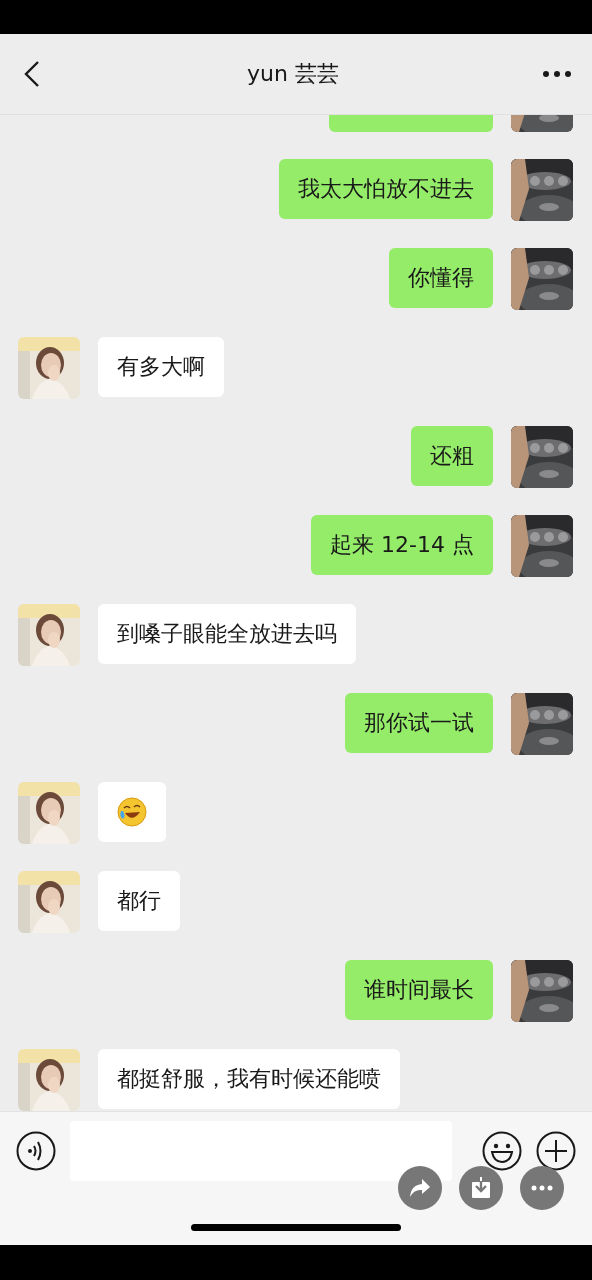 This screenshot has width=592, height=1280. Describe the element at coordinates (502, 1151) in the screenshot. I see `emoji-icon` at that location.